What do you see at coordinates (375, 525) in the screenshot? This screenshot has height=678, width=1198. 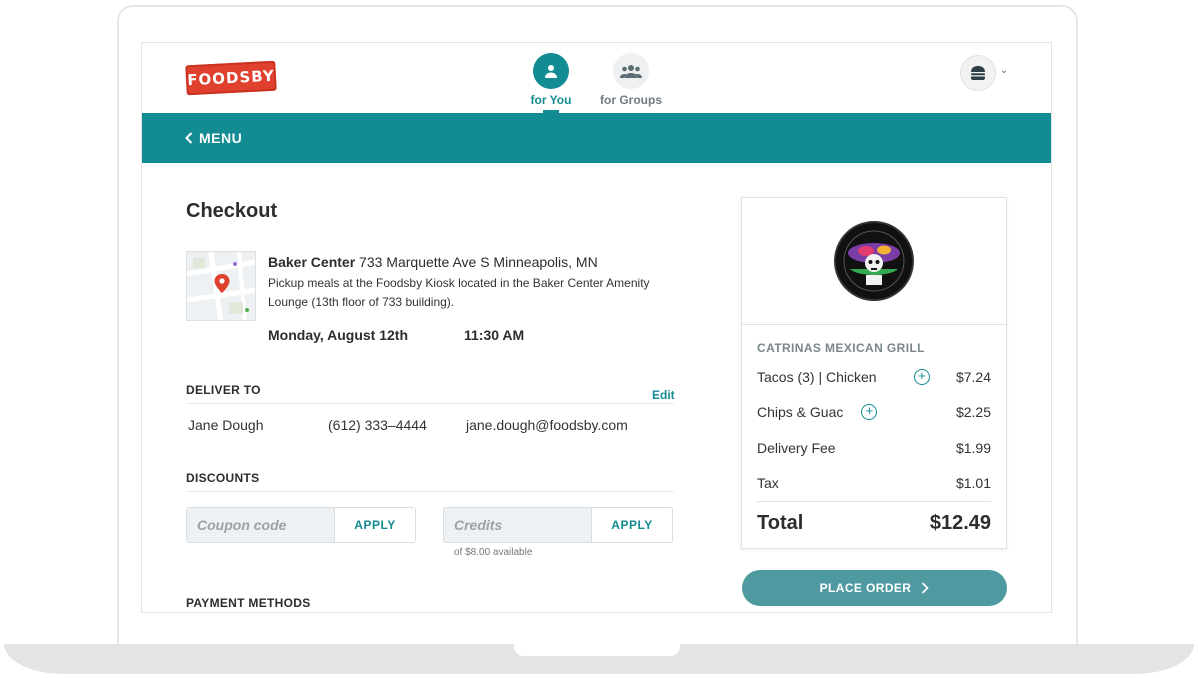 I see `apply-coupon-button: APPLY` at bounding box center [375, 525].